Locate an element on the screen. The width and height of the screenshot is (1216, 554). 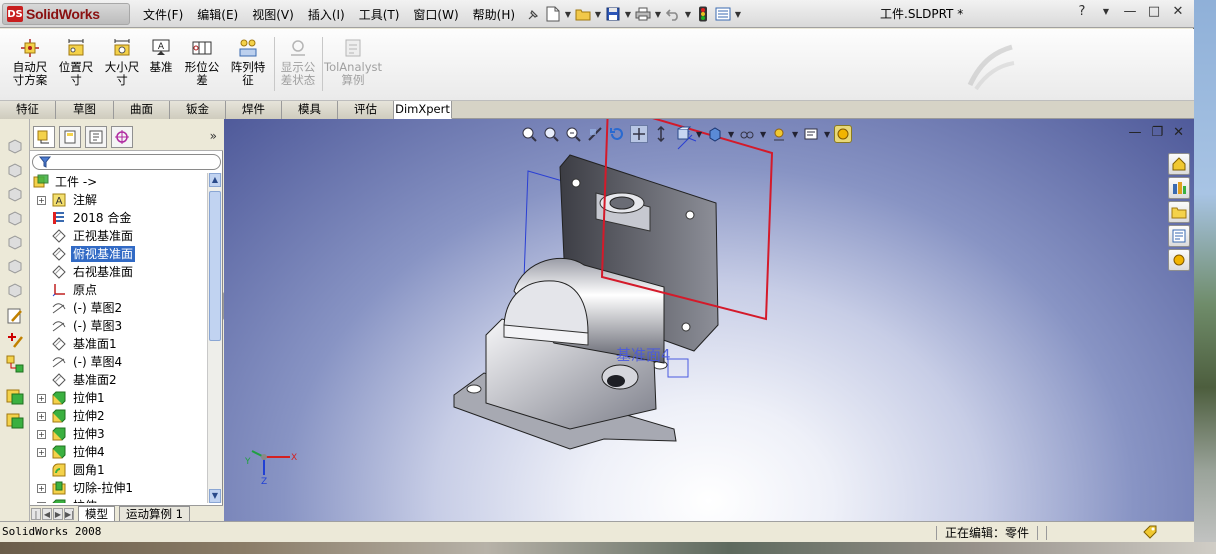
chevron-right-icon: » is located at coordinates (213, 136).